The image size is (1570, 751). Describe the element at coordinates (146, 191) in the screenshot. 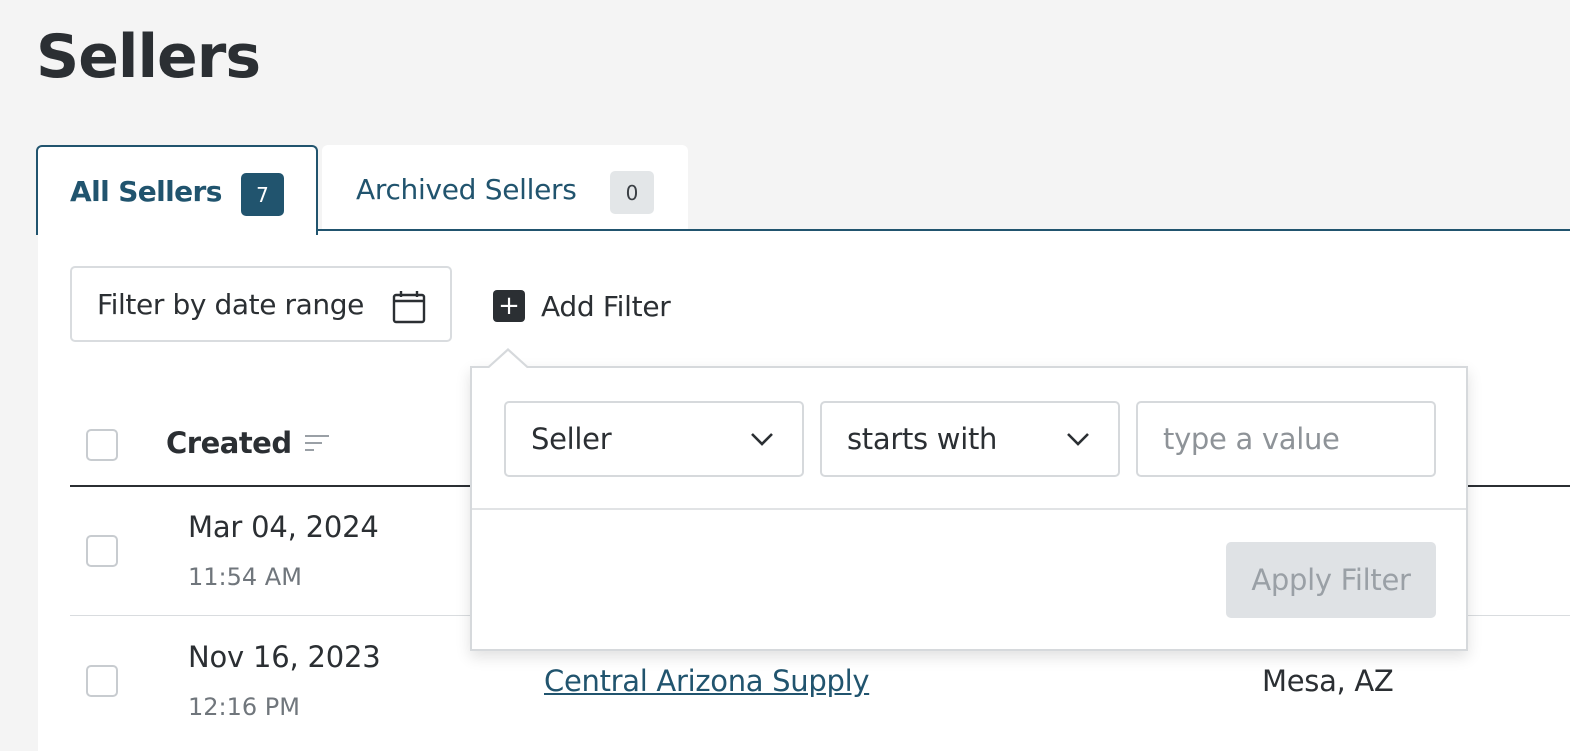

I see `tab-label: All Sellers` at that location.